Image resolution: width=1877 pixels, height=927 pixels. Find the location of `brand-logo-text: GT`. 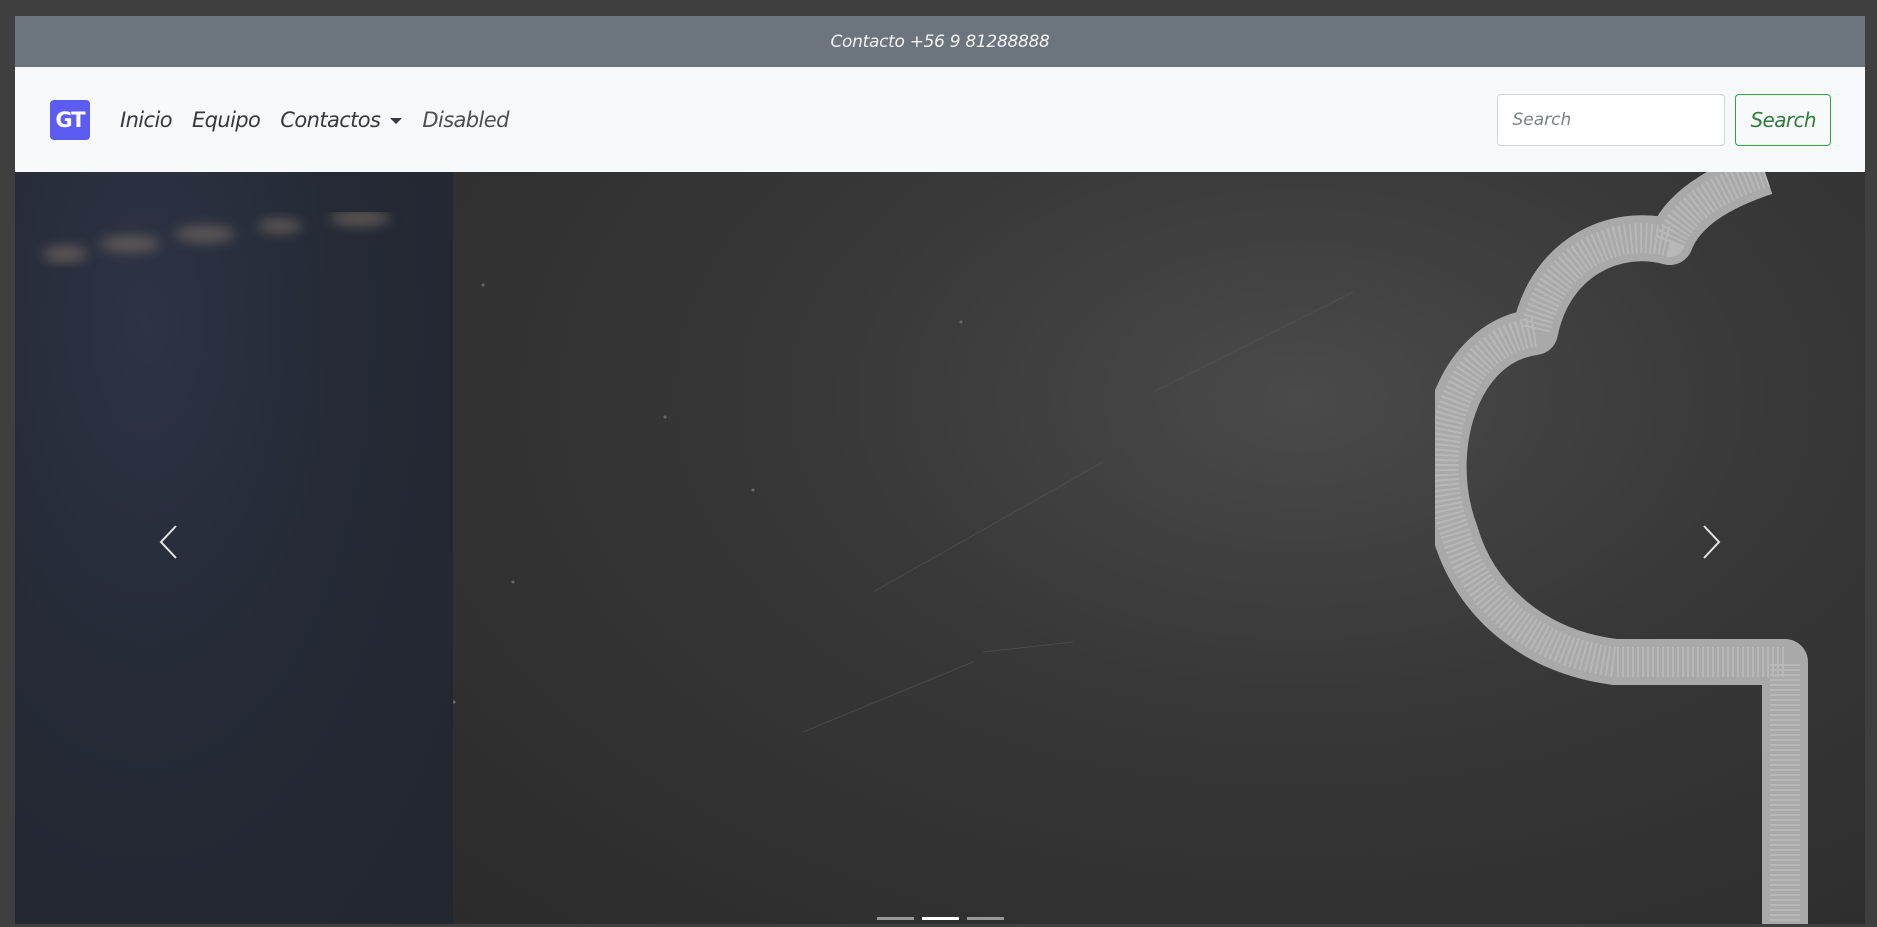

brand-logo-text: GT is located at coordinates (70, 119).